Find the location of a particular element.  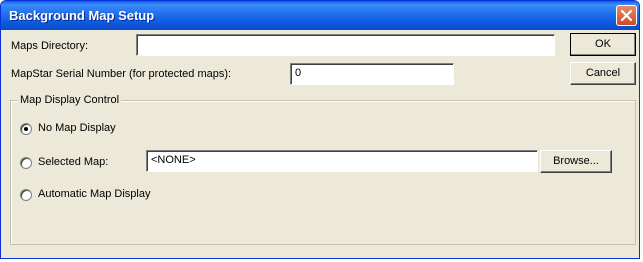

selected-map-radio is located at coordinates (26, 163).